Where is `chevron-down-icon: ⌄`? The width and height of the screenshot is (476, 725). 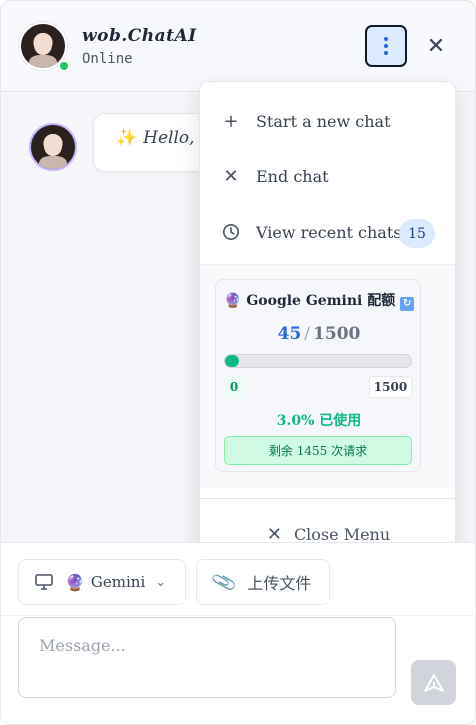
chevron-down-icon: ⌄ is located at coordinates (161, 582).